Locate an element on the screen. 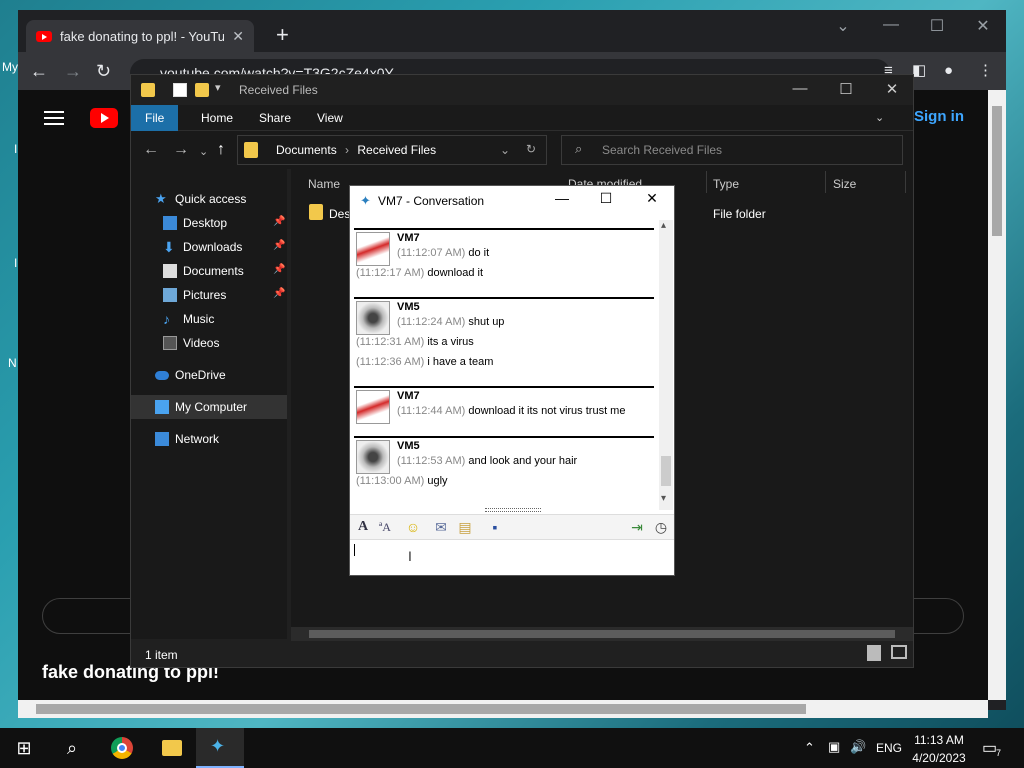 The width and height of the screenshot is (1024, 768). conversation-maximize-button: ☐ is located at coordinates (606, 198).